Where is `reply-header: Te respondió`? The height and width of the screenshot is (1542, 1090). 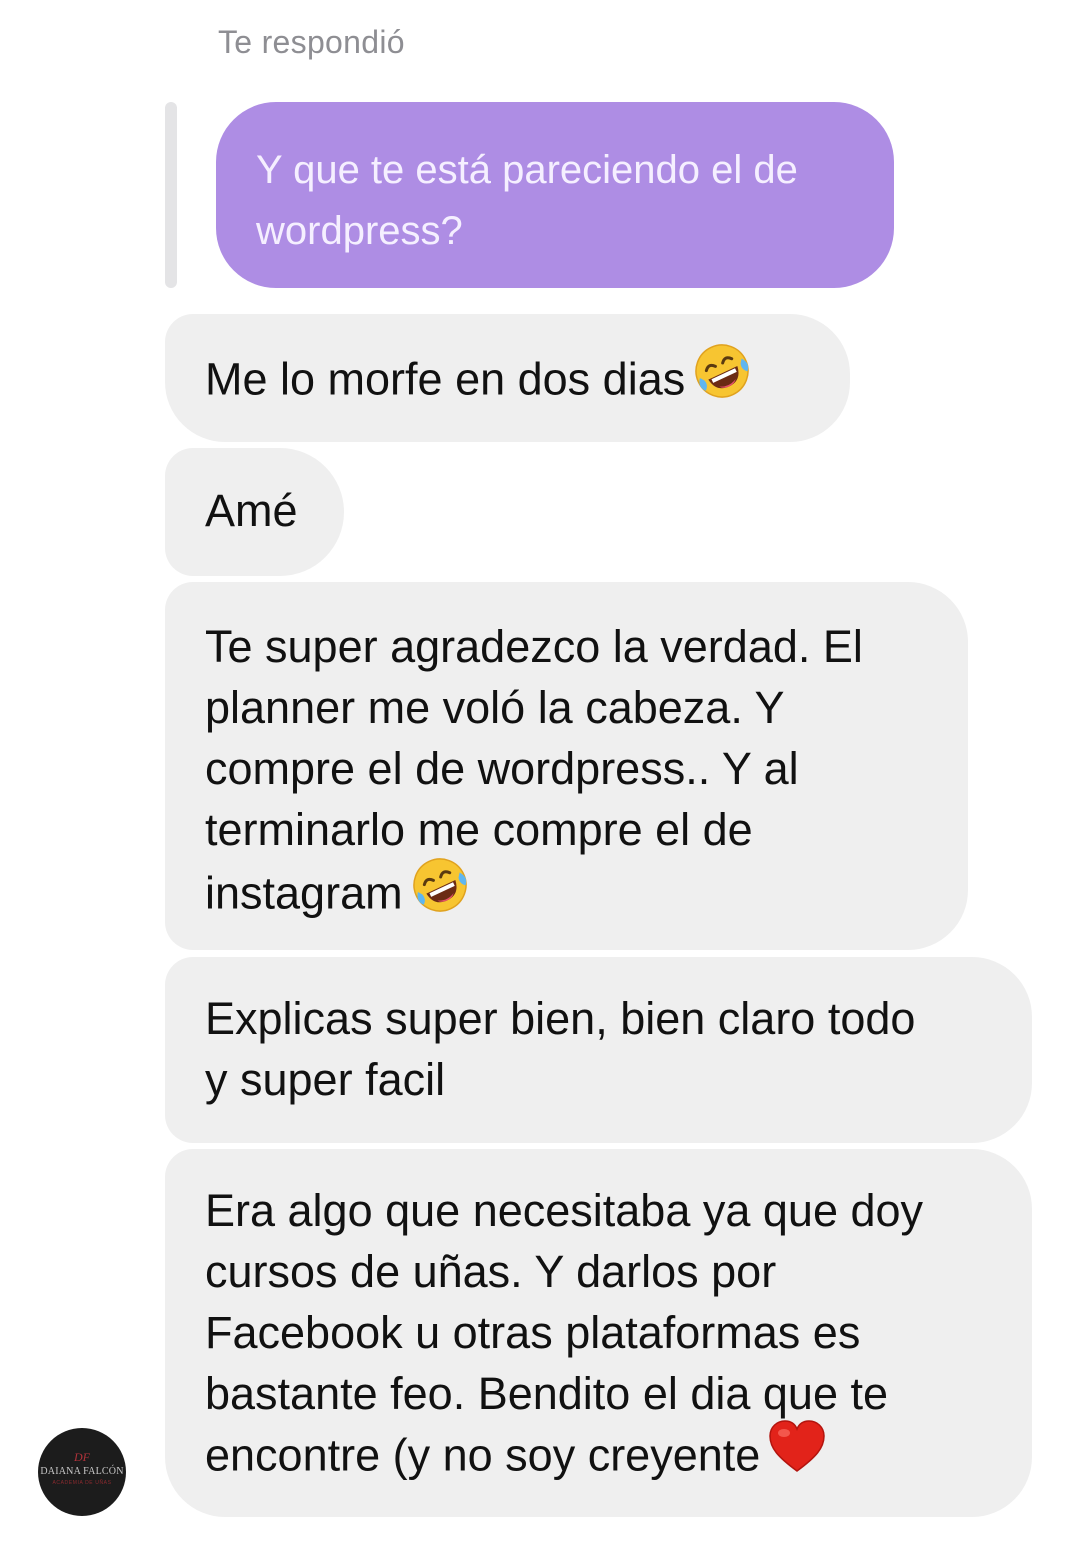 reply-header: Te respondió is located at coordinates (311, 42).